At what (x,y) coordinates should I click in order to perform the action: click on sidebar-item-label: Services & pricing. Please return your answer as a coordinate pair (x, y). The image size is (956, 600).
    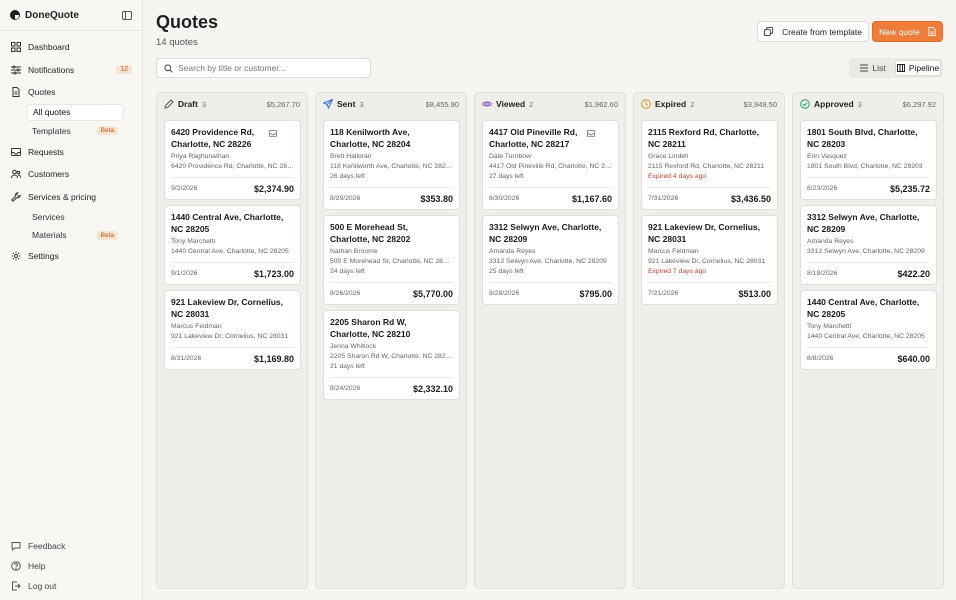
    Looking at the image, I should click on (62, 196).